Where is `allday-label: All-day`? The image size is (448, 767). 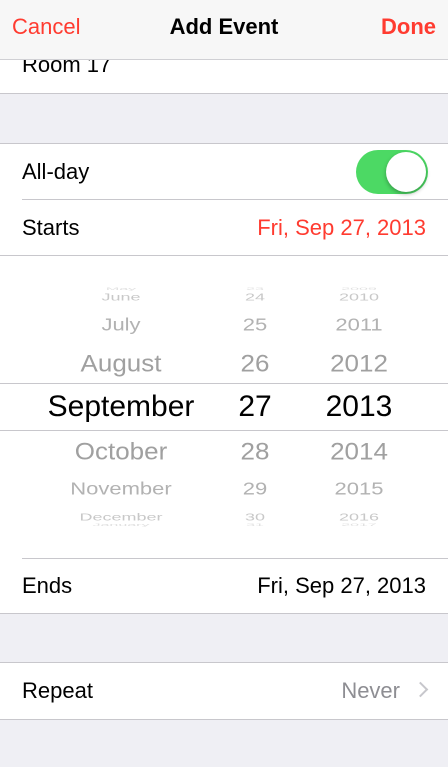
allday-label: All-day is located at coordinates (56, 171).